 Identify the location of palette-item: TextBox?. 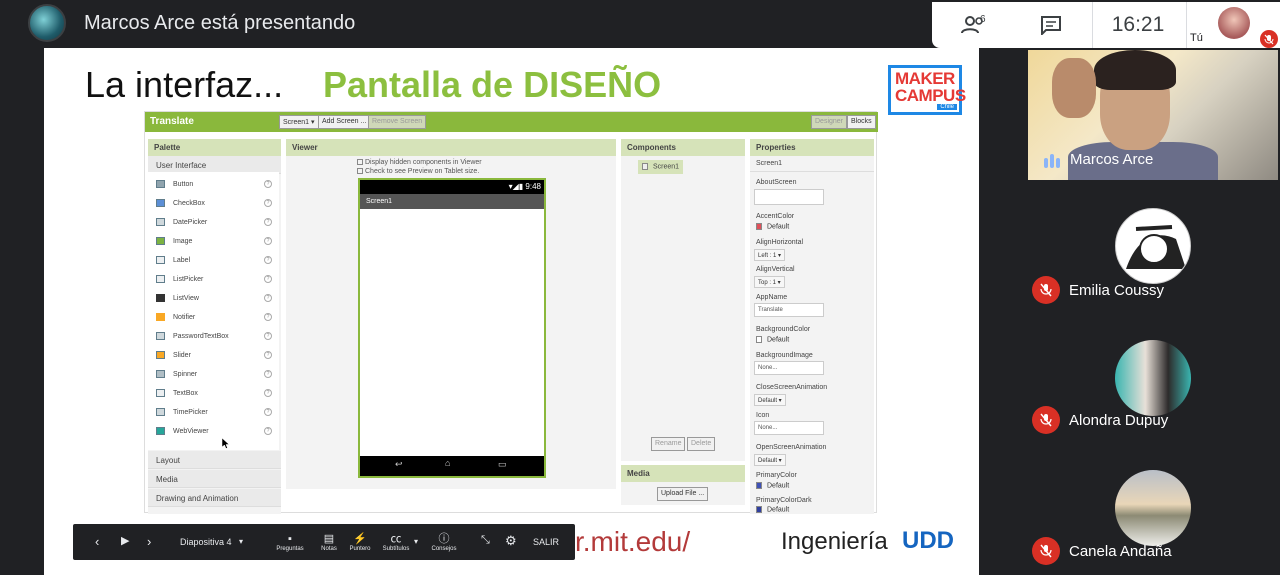
(213, 393).